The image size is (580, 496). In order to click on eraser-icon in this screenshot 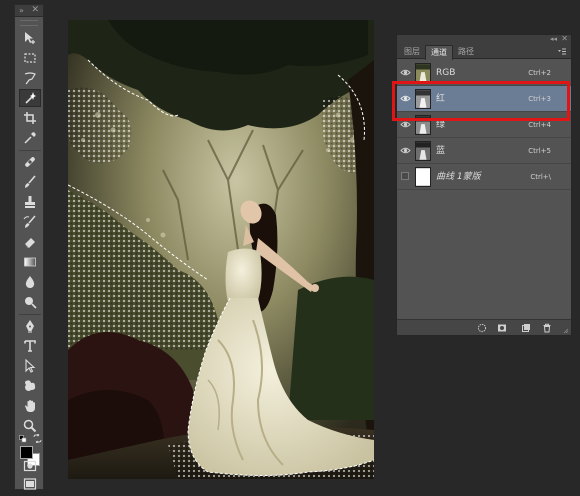, I will do `click(30, 242)`.